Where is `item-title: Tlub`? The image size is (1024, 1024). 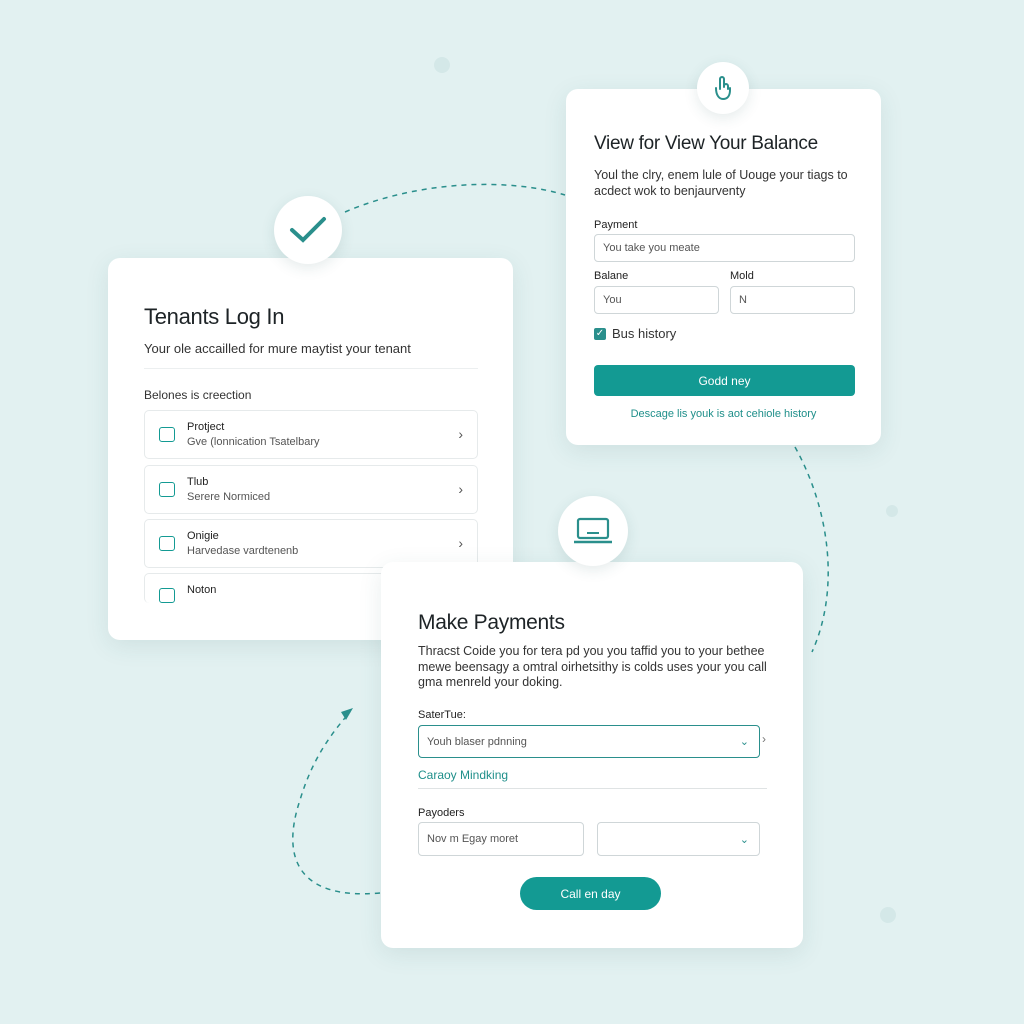 item-title: Tlub is located at coordinates (198, 482).